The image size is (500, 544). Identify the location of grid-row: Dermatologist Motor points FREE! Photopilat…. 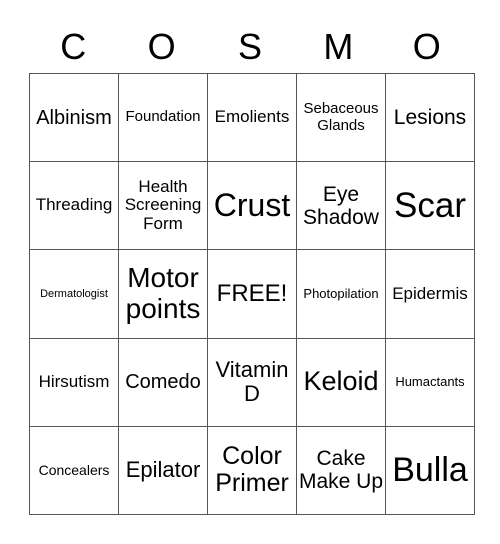
(252, 294).